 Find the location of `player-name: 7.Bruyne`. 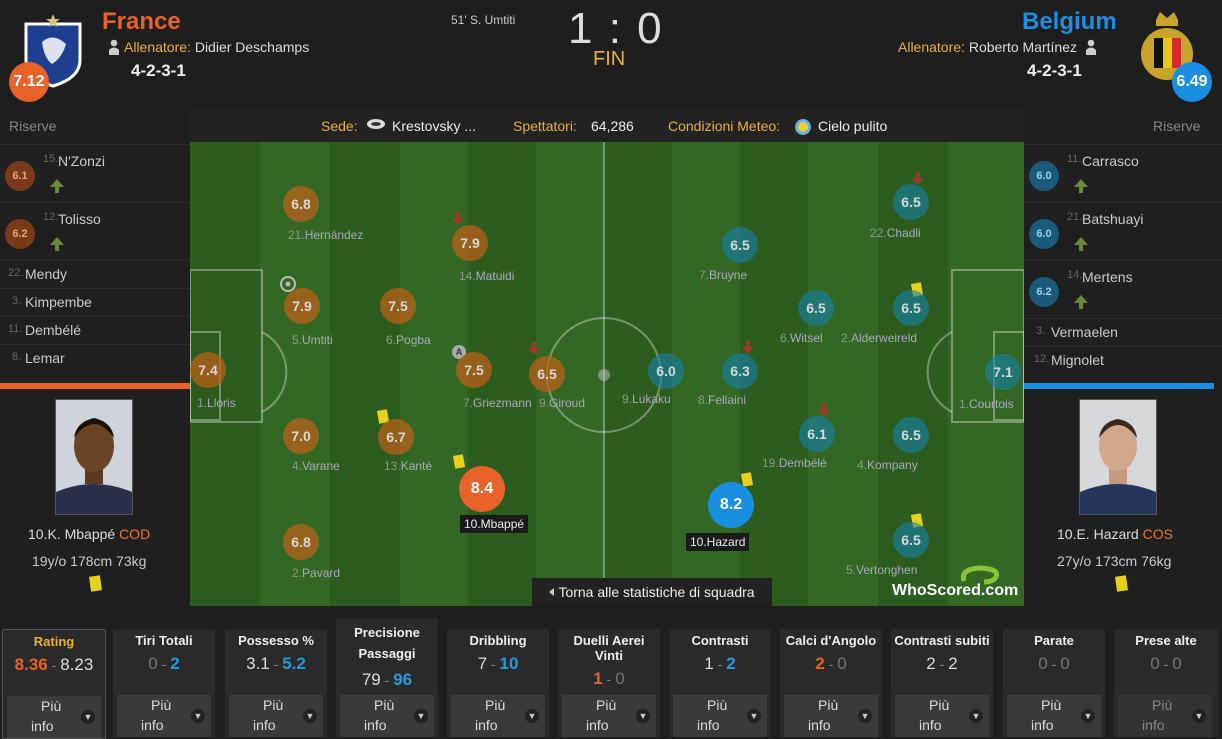

player-name: 7.Bruyne is located at coordinates (723, 275).